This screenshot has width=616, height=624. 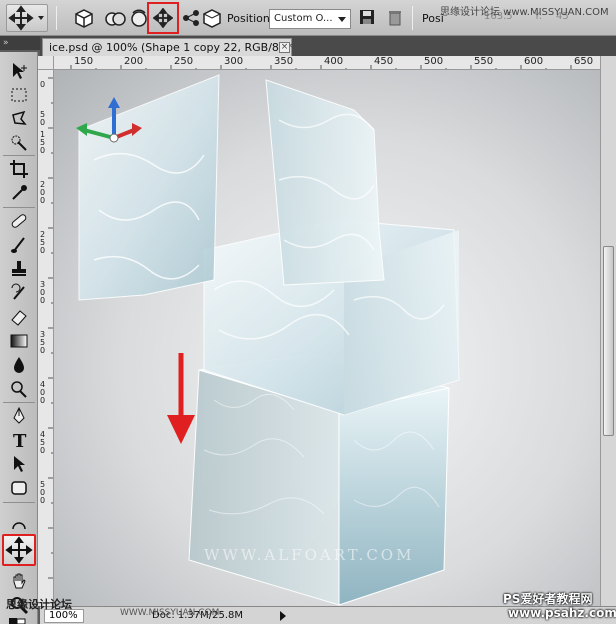 What do you see at coordinates (309, 555) in the screenshot?
I see `canvas-watermark: WWW.ALFOART.COM` at bounding box center [309, 555].